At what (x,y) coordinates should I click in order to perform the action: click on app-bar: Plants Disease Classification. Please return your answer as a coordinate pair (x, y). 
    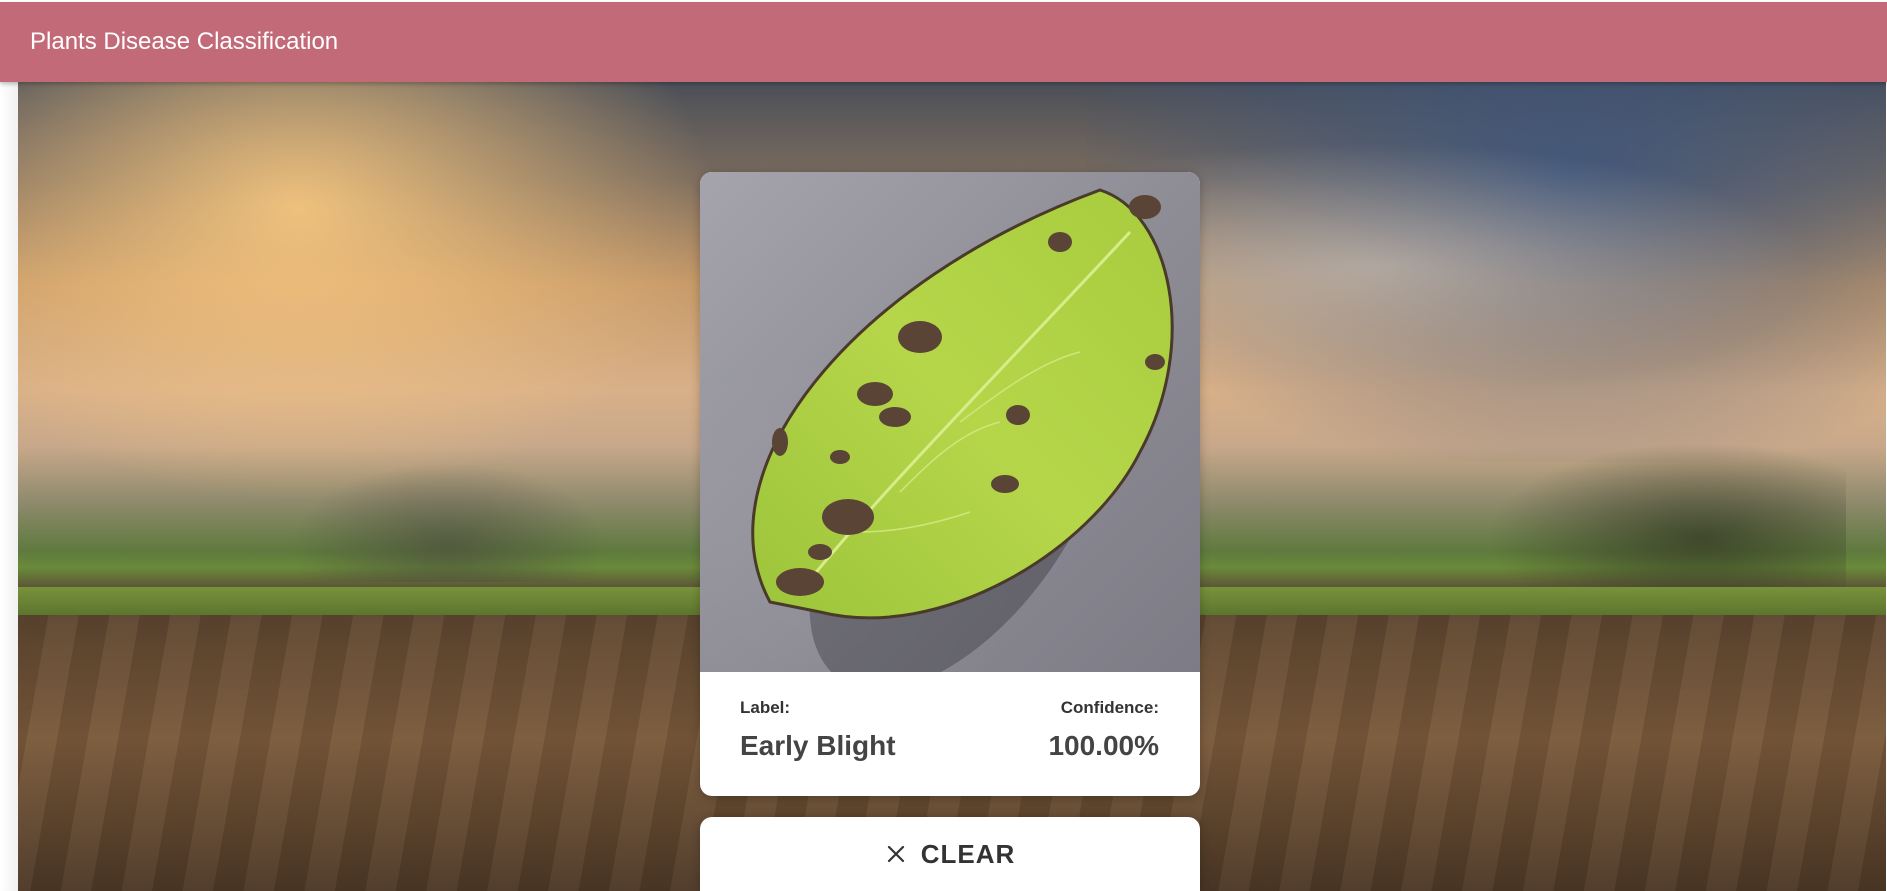
    Looking at the image, I should click on (943, 42).